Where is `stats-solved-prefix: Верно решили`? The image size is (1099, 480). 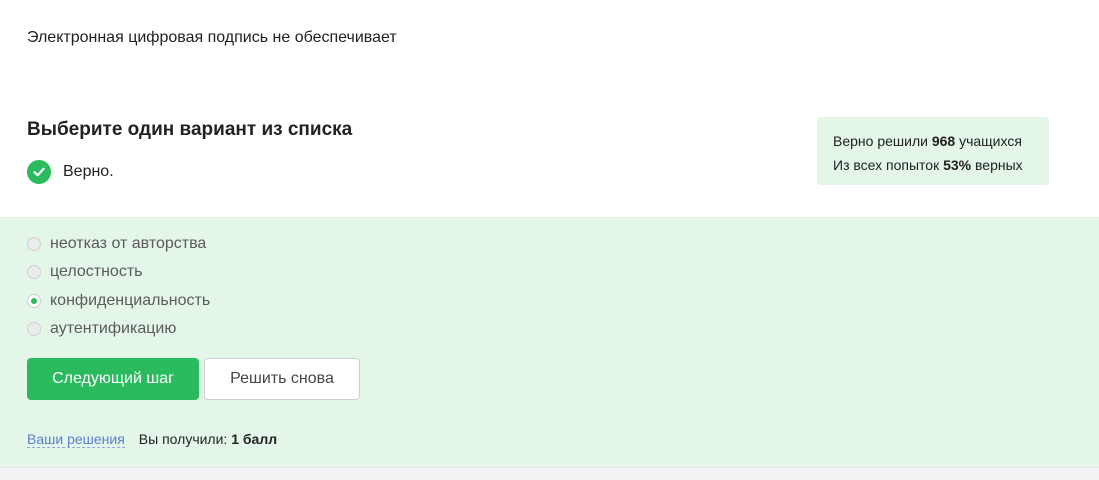
stats-solved-prefix: Верно решили is located at coordinates (882, 141).